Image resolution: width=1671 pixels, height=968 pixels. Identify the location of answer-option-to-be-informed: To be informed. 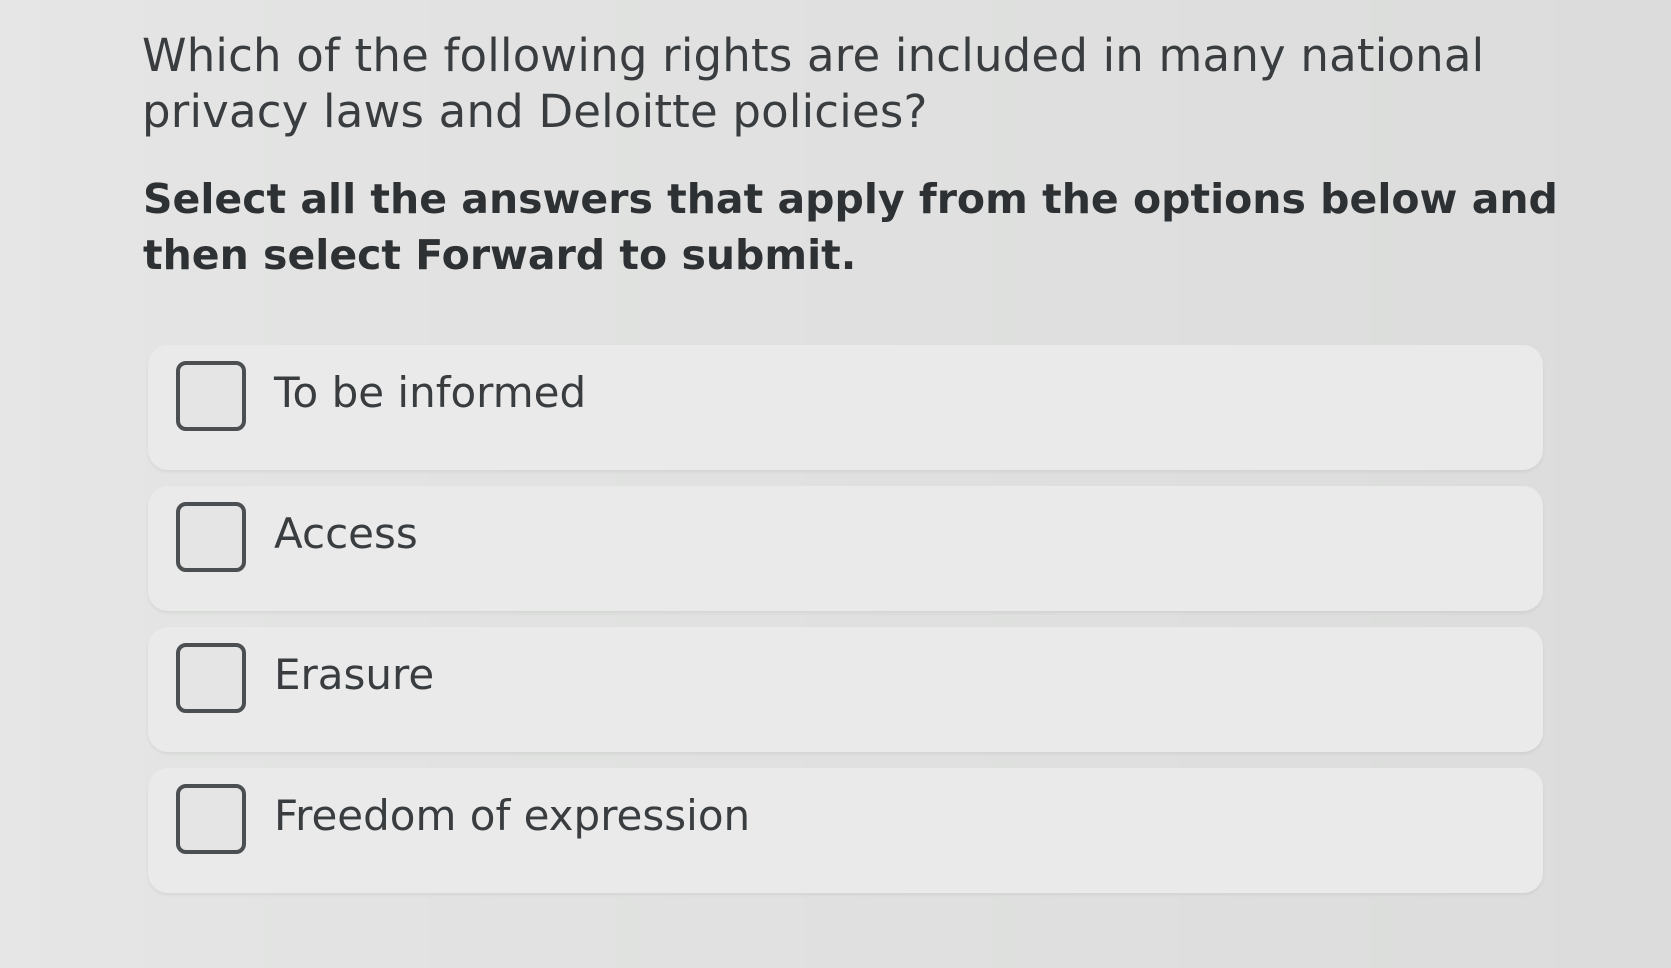
(845, 407).